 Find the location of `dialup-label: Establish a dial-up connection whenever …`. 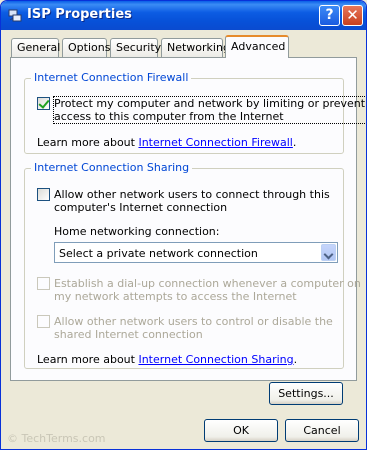

dialup-label: Establish a dial-up connection whenever … is located at coordinates (207, 290).